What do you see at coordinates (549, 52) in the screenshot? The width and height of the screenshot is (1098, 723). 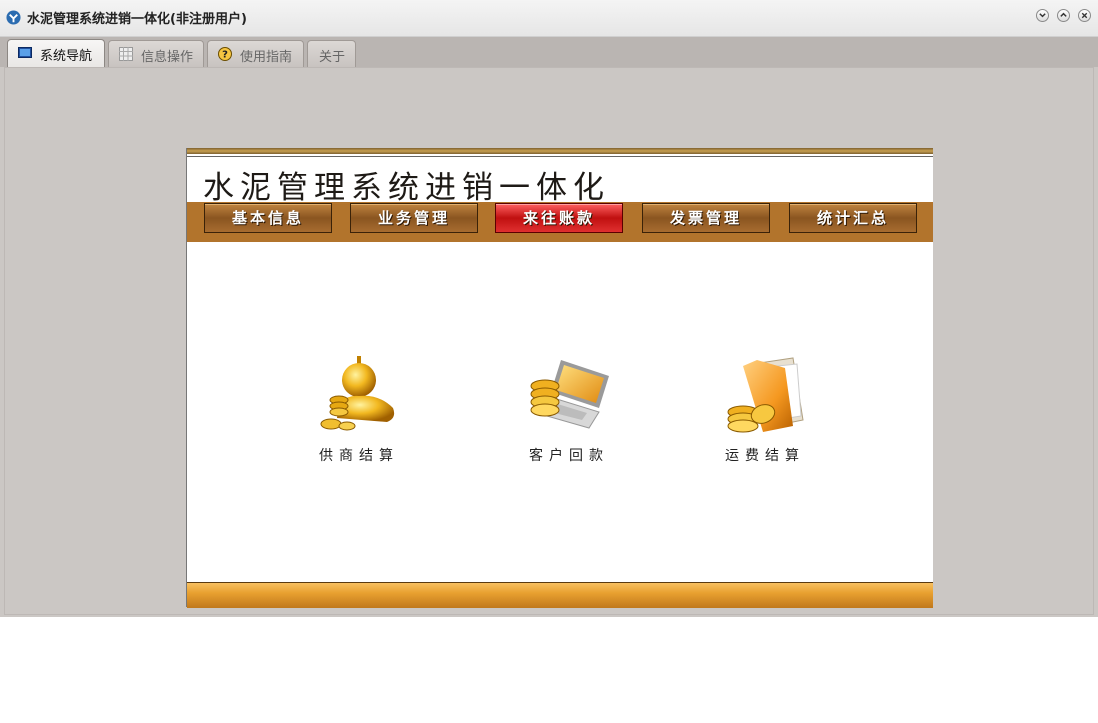 I see `tab-strip: 系统导航 信息操作 ? 使用指南 关于` at bounding box center [549, 52].